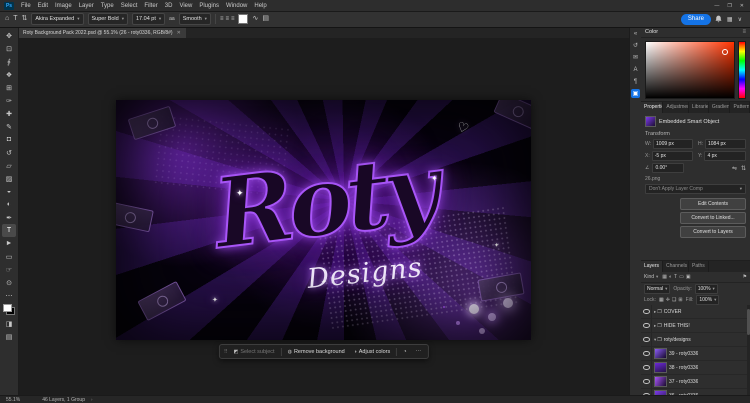 This screenshot has width=750, height=403. What do you see at coordinates (635, 81) in the screenshot?
I see `paragraph-panel-icon: ¶` at bounding box center [635, 81].